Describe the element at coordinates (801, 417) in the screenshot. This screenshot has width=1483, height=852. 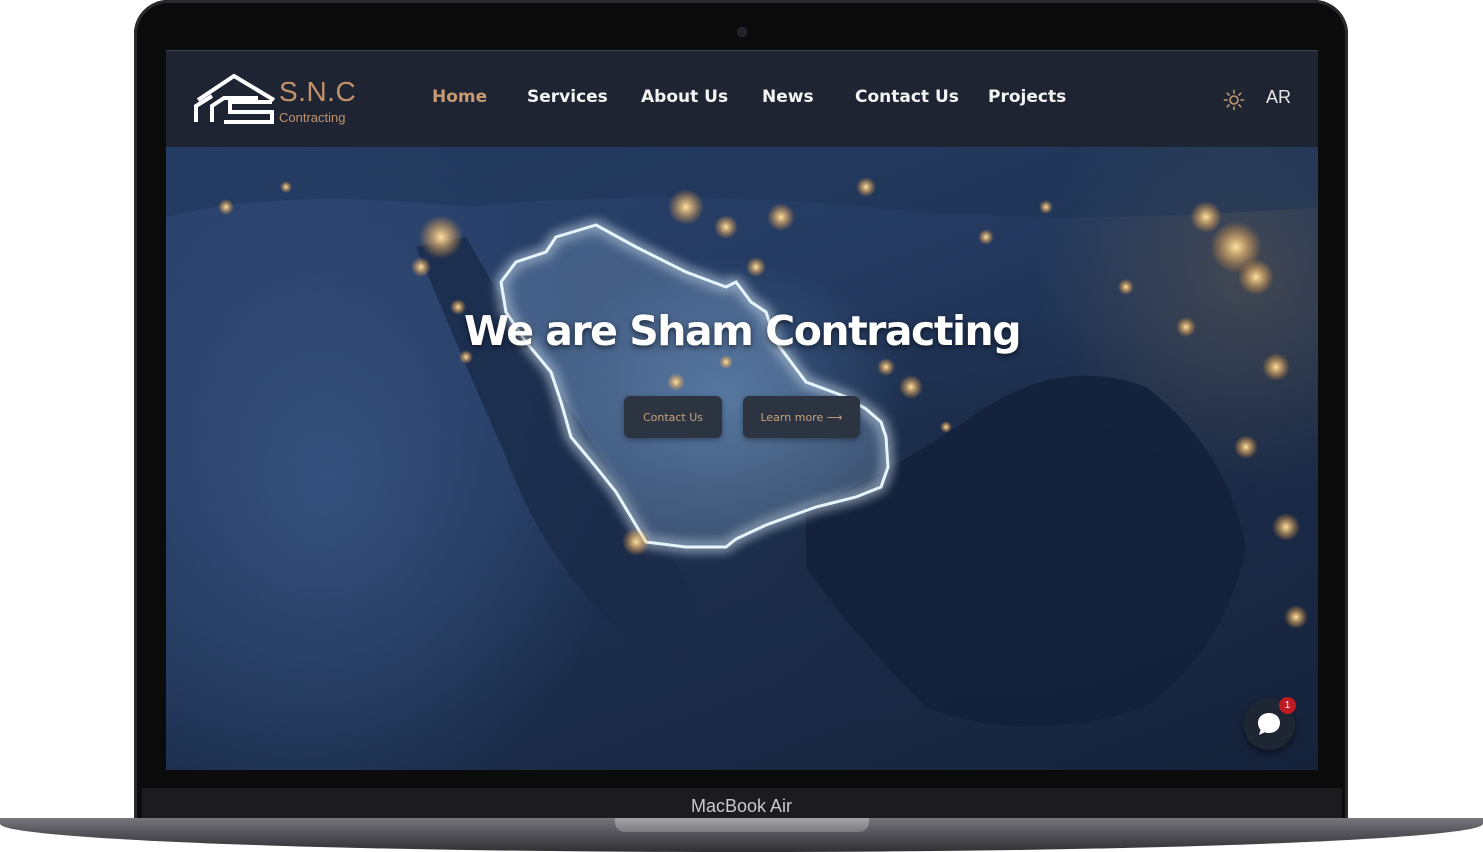
I see `learn-more-button: Learn more ⟶` at that location.